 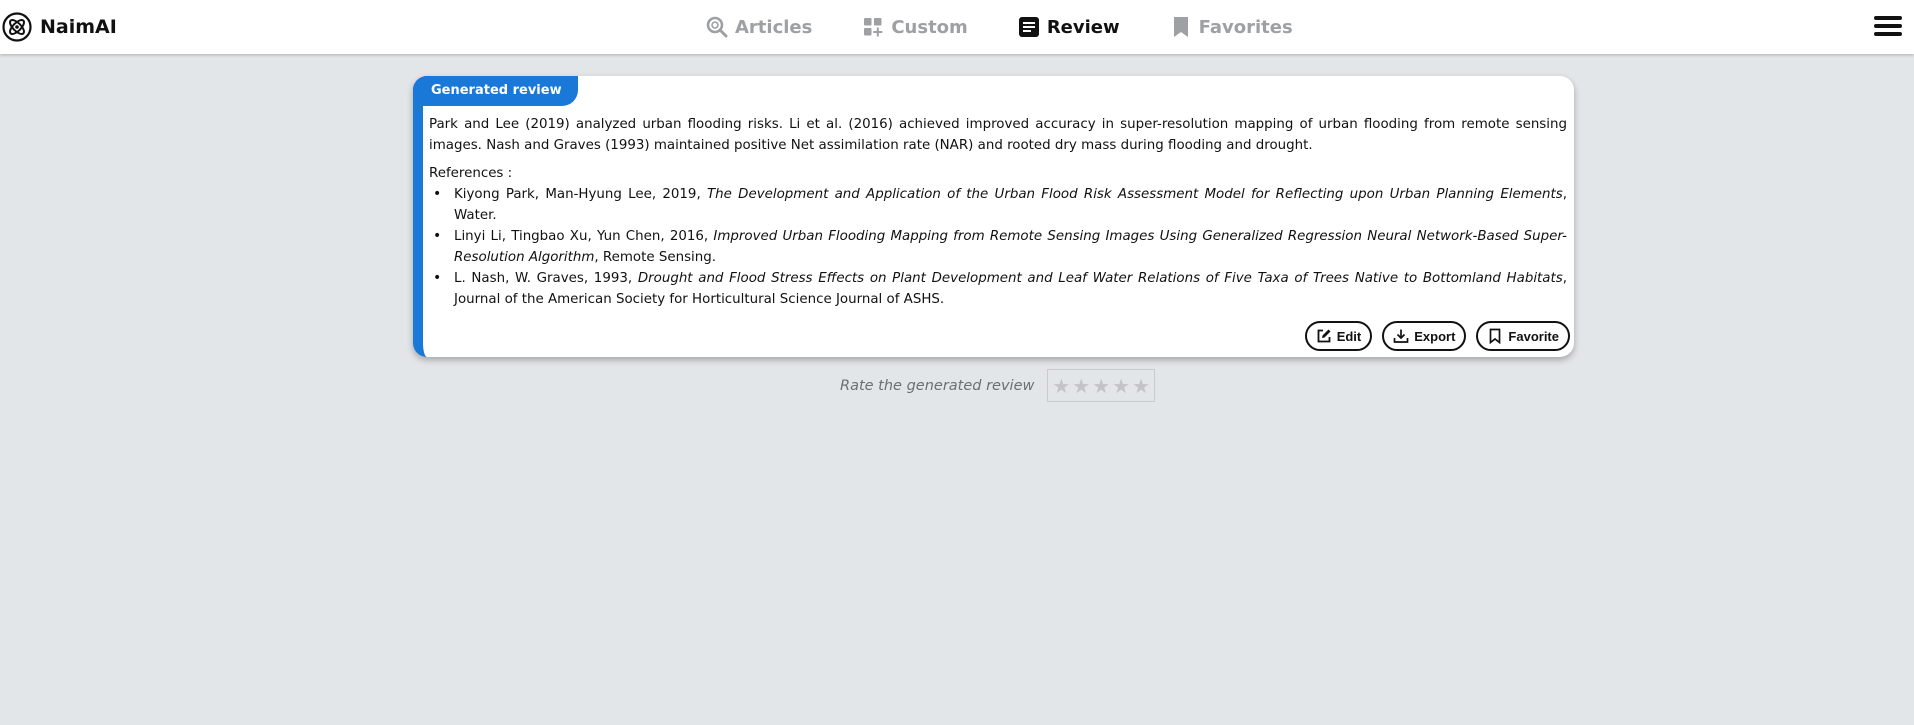 I want to click on reference-authors: L. Nash, W. Graves, 1993,, so click(x=543, y=278).